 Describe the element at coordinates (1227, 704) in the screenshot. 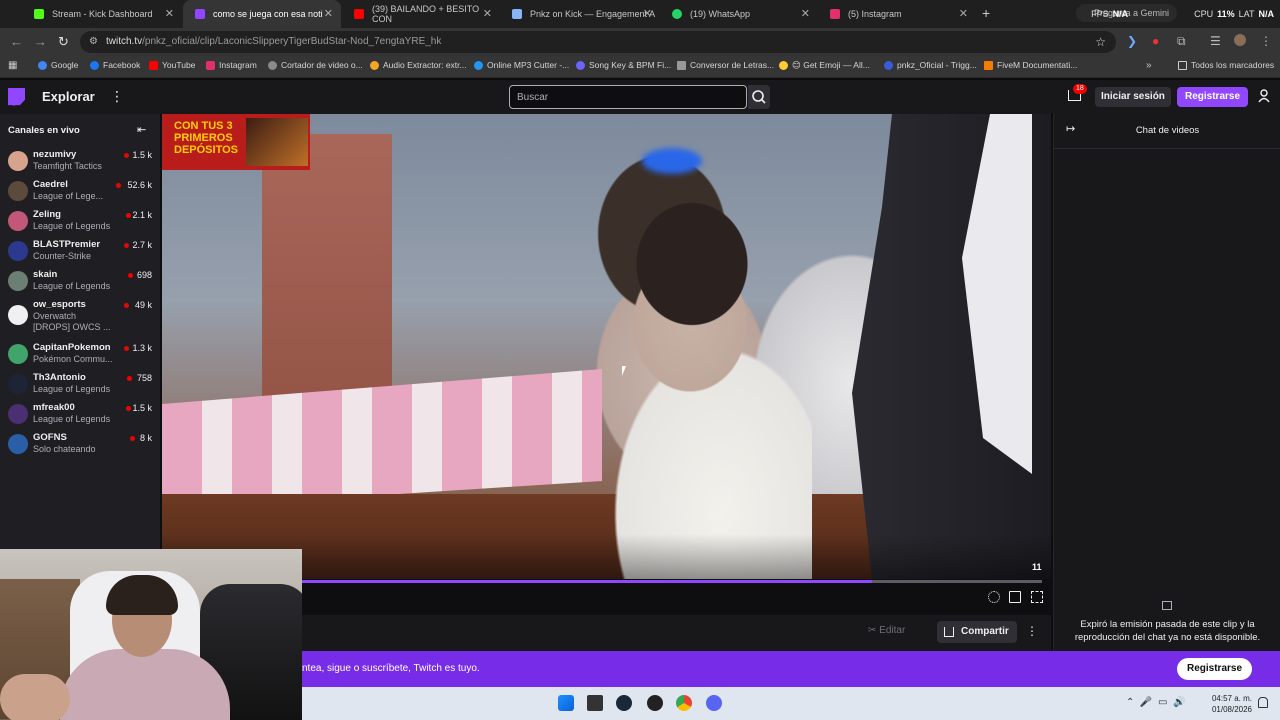

I see `taskbar-clock: 04:57 a. m. 01/08/2026` at that location.